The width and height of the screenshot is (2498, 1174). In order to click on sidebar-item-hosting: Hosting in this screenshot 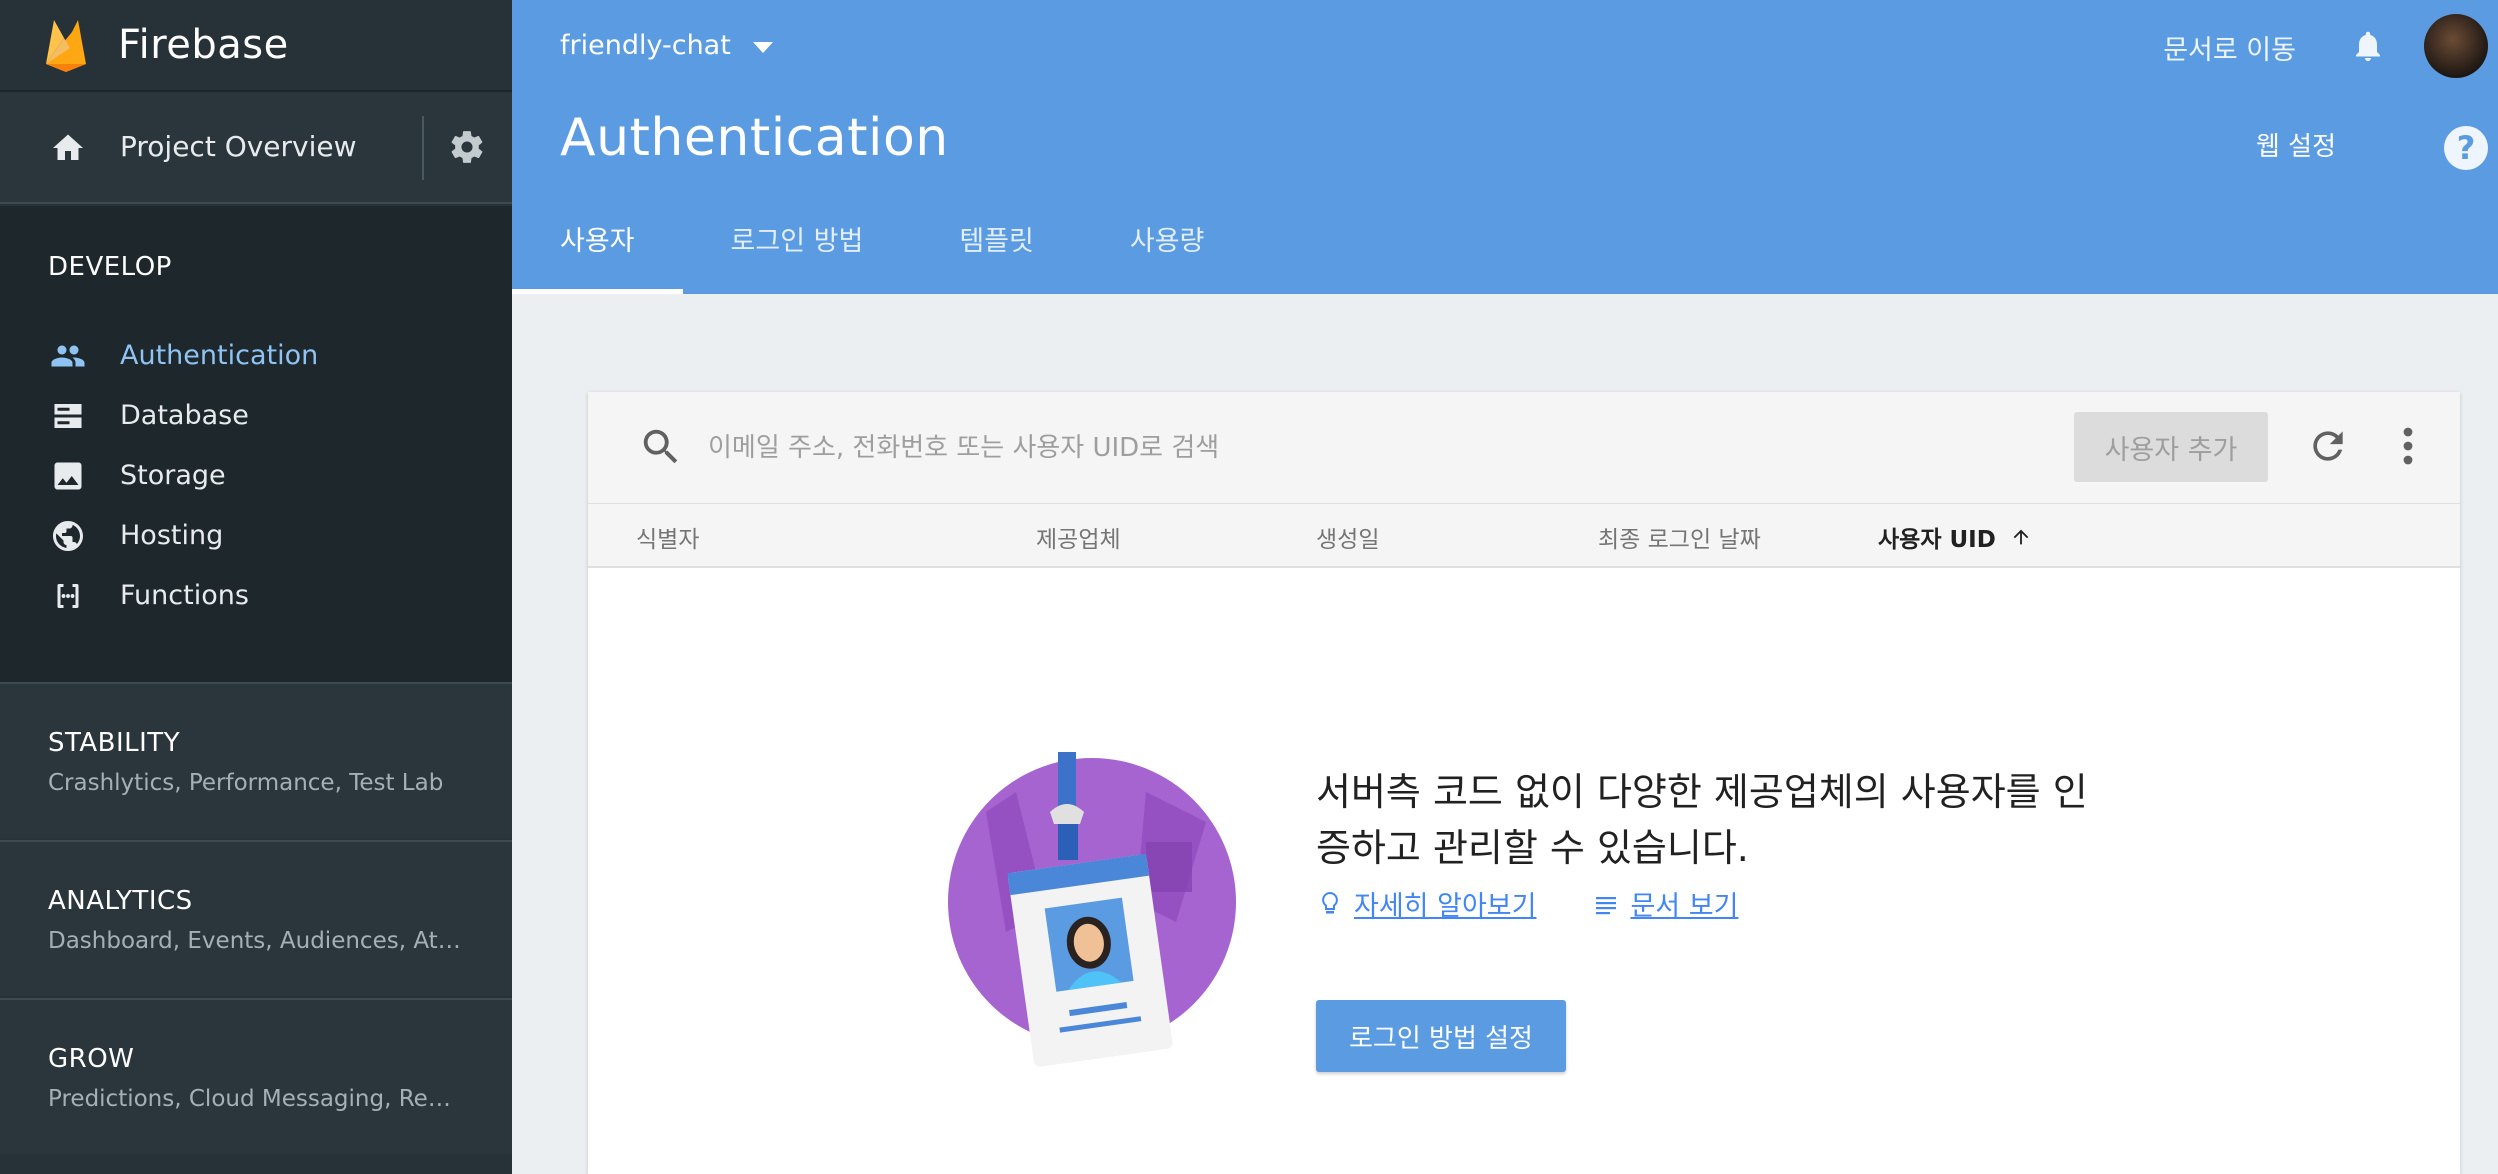, I will do `click(256, 536)`.